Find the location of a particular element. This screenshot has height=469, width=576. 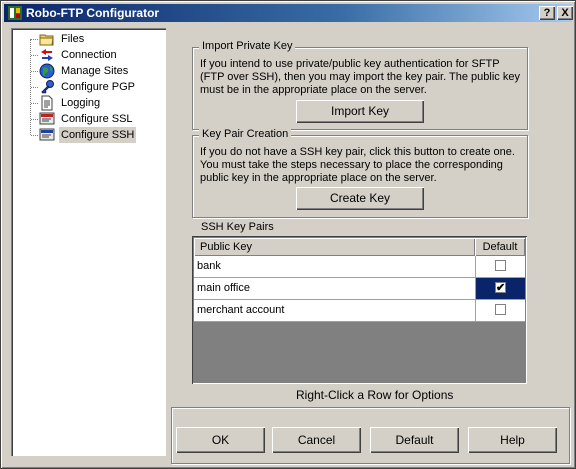

table-row: main office ✔ is located at coordinates (359, 289).